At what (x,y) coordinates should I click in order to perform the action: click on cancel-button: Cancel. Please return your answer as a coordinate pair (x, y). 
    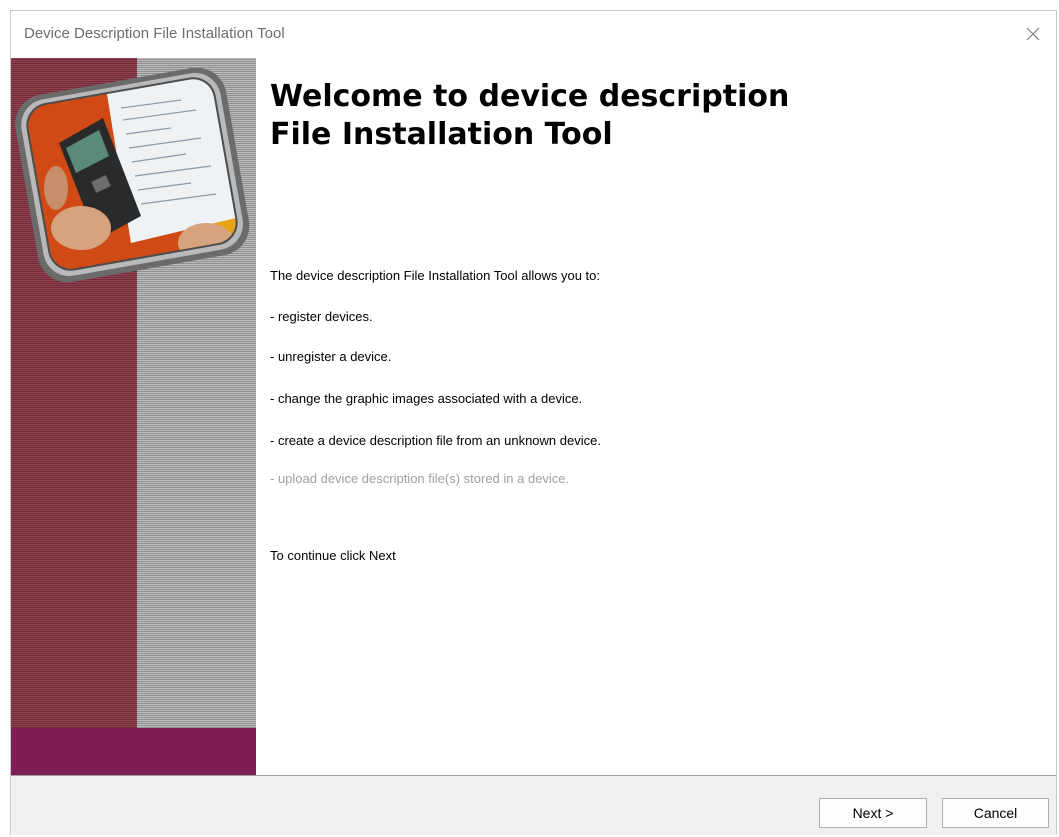
    Looking at the image, I should click on (995, 813).